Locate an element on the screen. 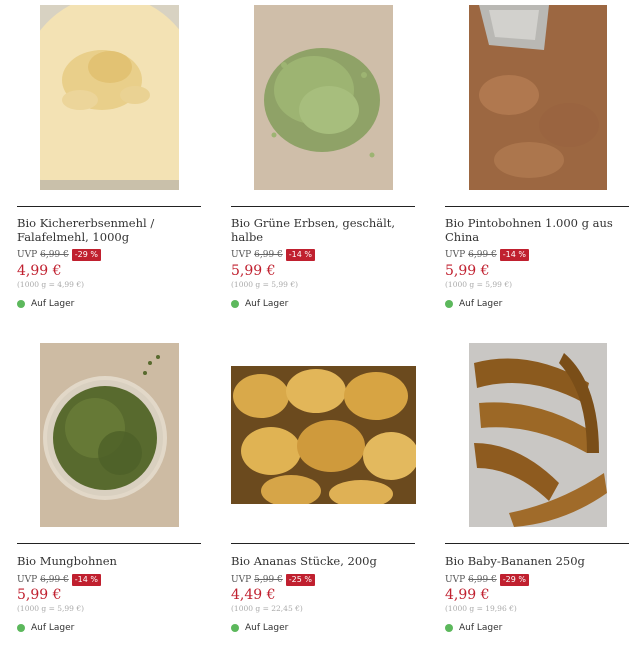 The image size is (643, 649). product-title: Bio Pintobohnen 1.000 g aus China is located at coordinates (537, 230).